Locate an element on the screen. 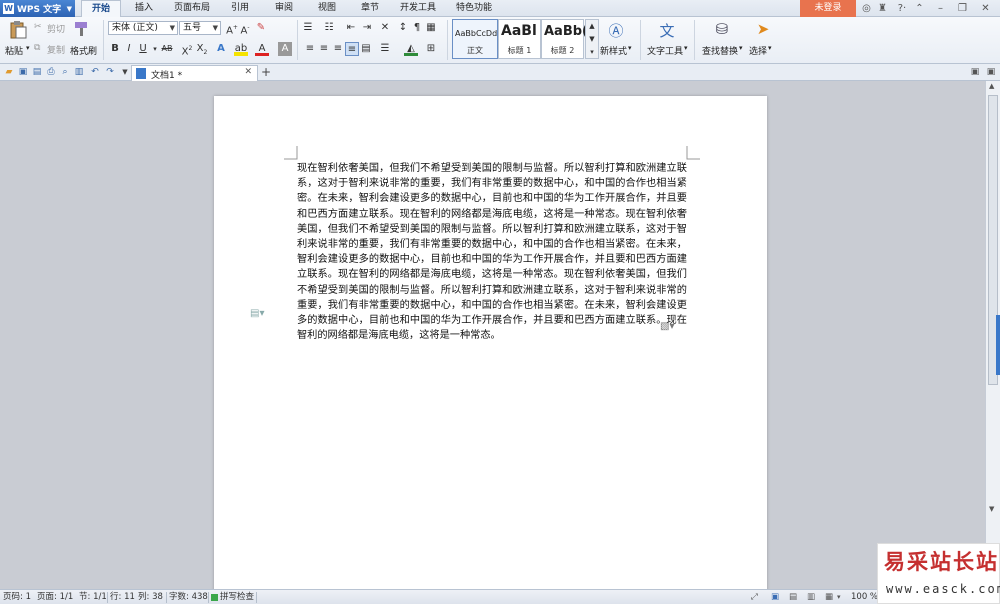  status-word-count: 字数: 438 is located at coordinates (188, 597).